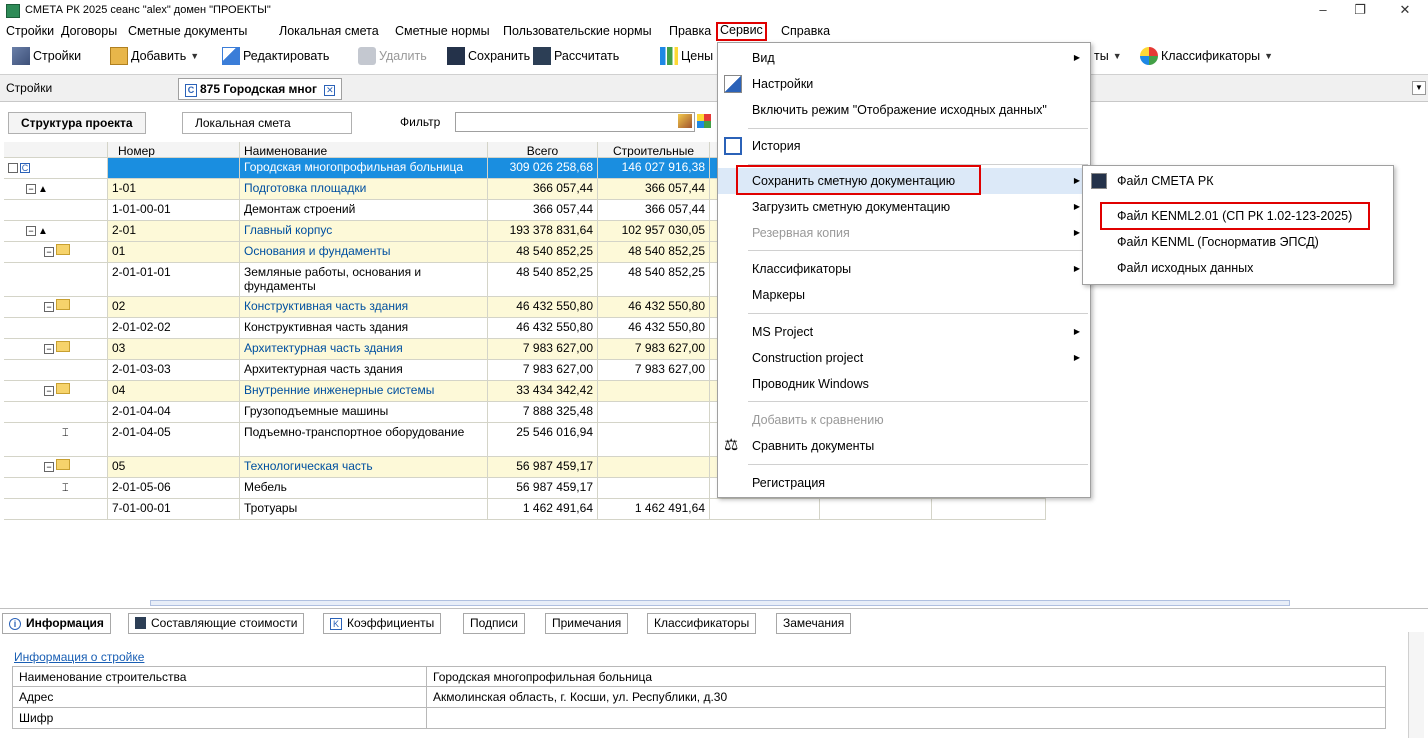 The height and width of the screenshot is (740, 1428). What do you see at coordinates (1419, 88) in the screenshot?
I see `tabs-dropdown-icon: ▼` at bounding box center [1419, 88].